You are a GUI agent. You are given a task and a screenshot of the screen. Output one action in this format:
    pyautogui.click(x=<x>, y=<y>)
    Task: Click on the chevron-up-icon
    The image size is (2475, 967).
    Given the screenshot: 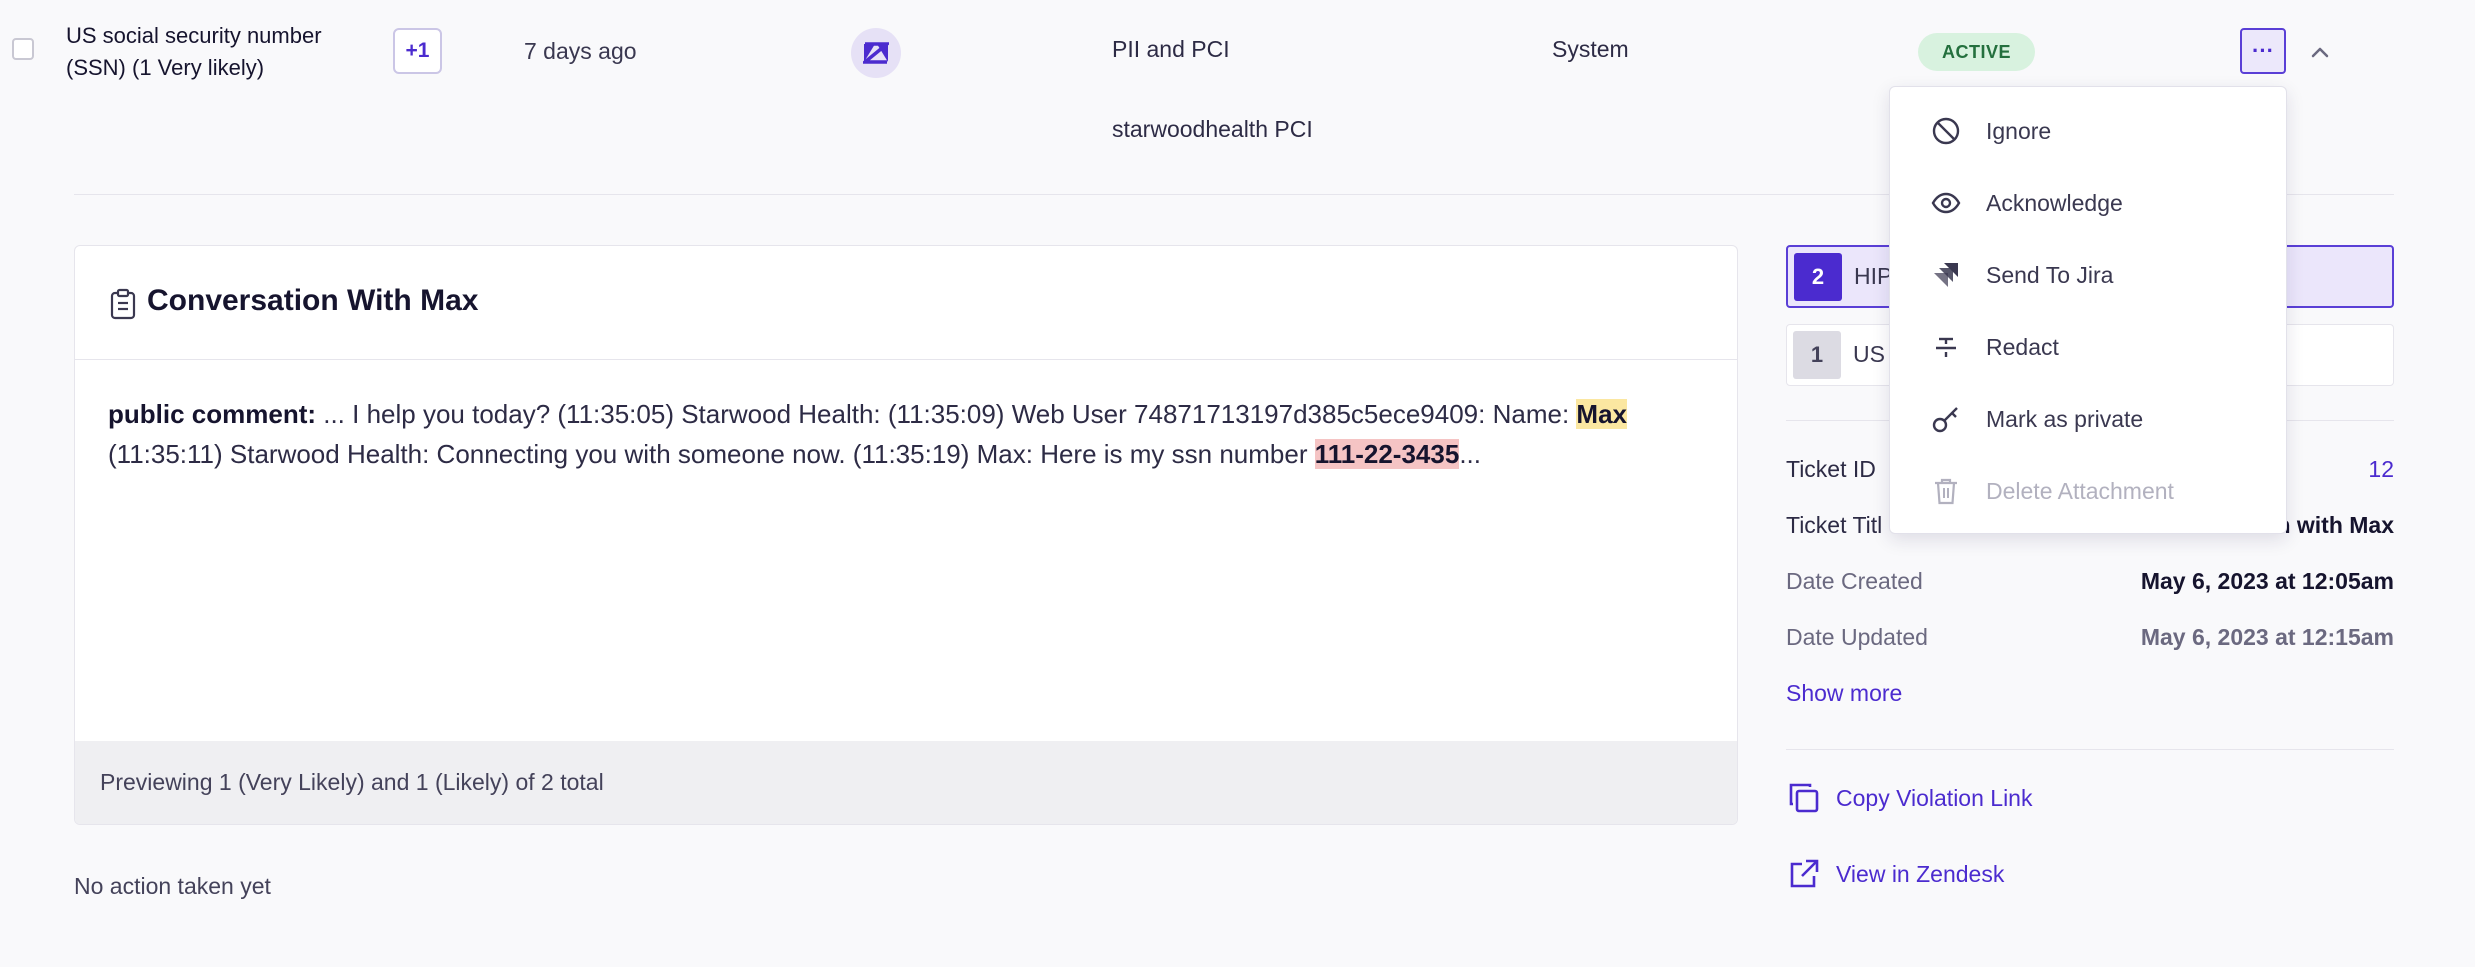 What is the action you would take?
    pyautogui.click(x=2320, y=52)
    